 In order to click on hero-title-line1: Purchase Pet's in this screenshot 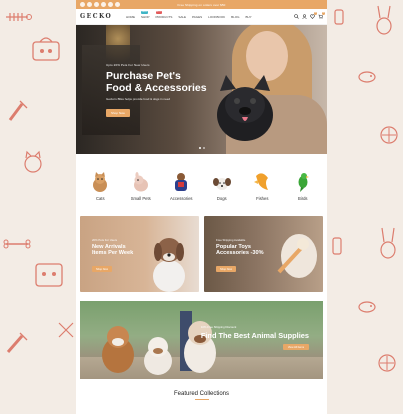, I will do `click(143, 76)`.